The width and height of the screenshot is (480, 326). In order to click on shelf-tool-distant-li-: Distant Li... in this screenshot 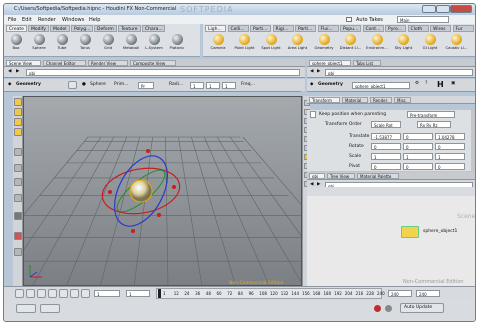, I will do `click(351, 44)`.